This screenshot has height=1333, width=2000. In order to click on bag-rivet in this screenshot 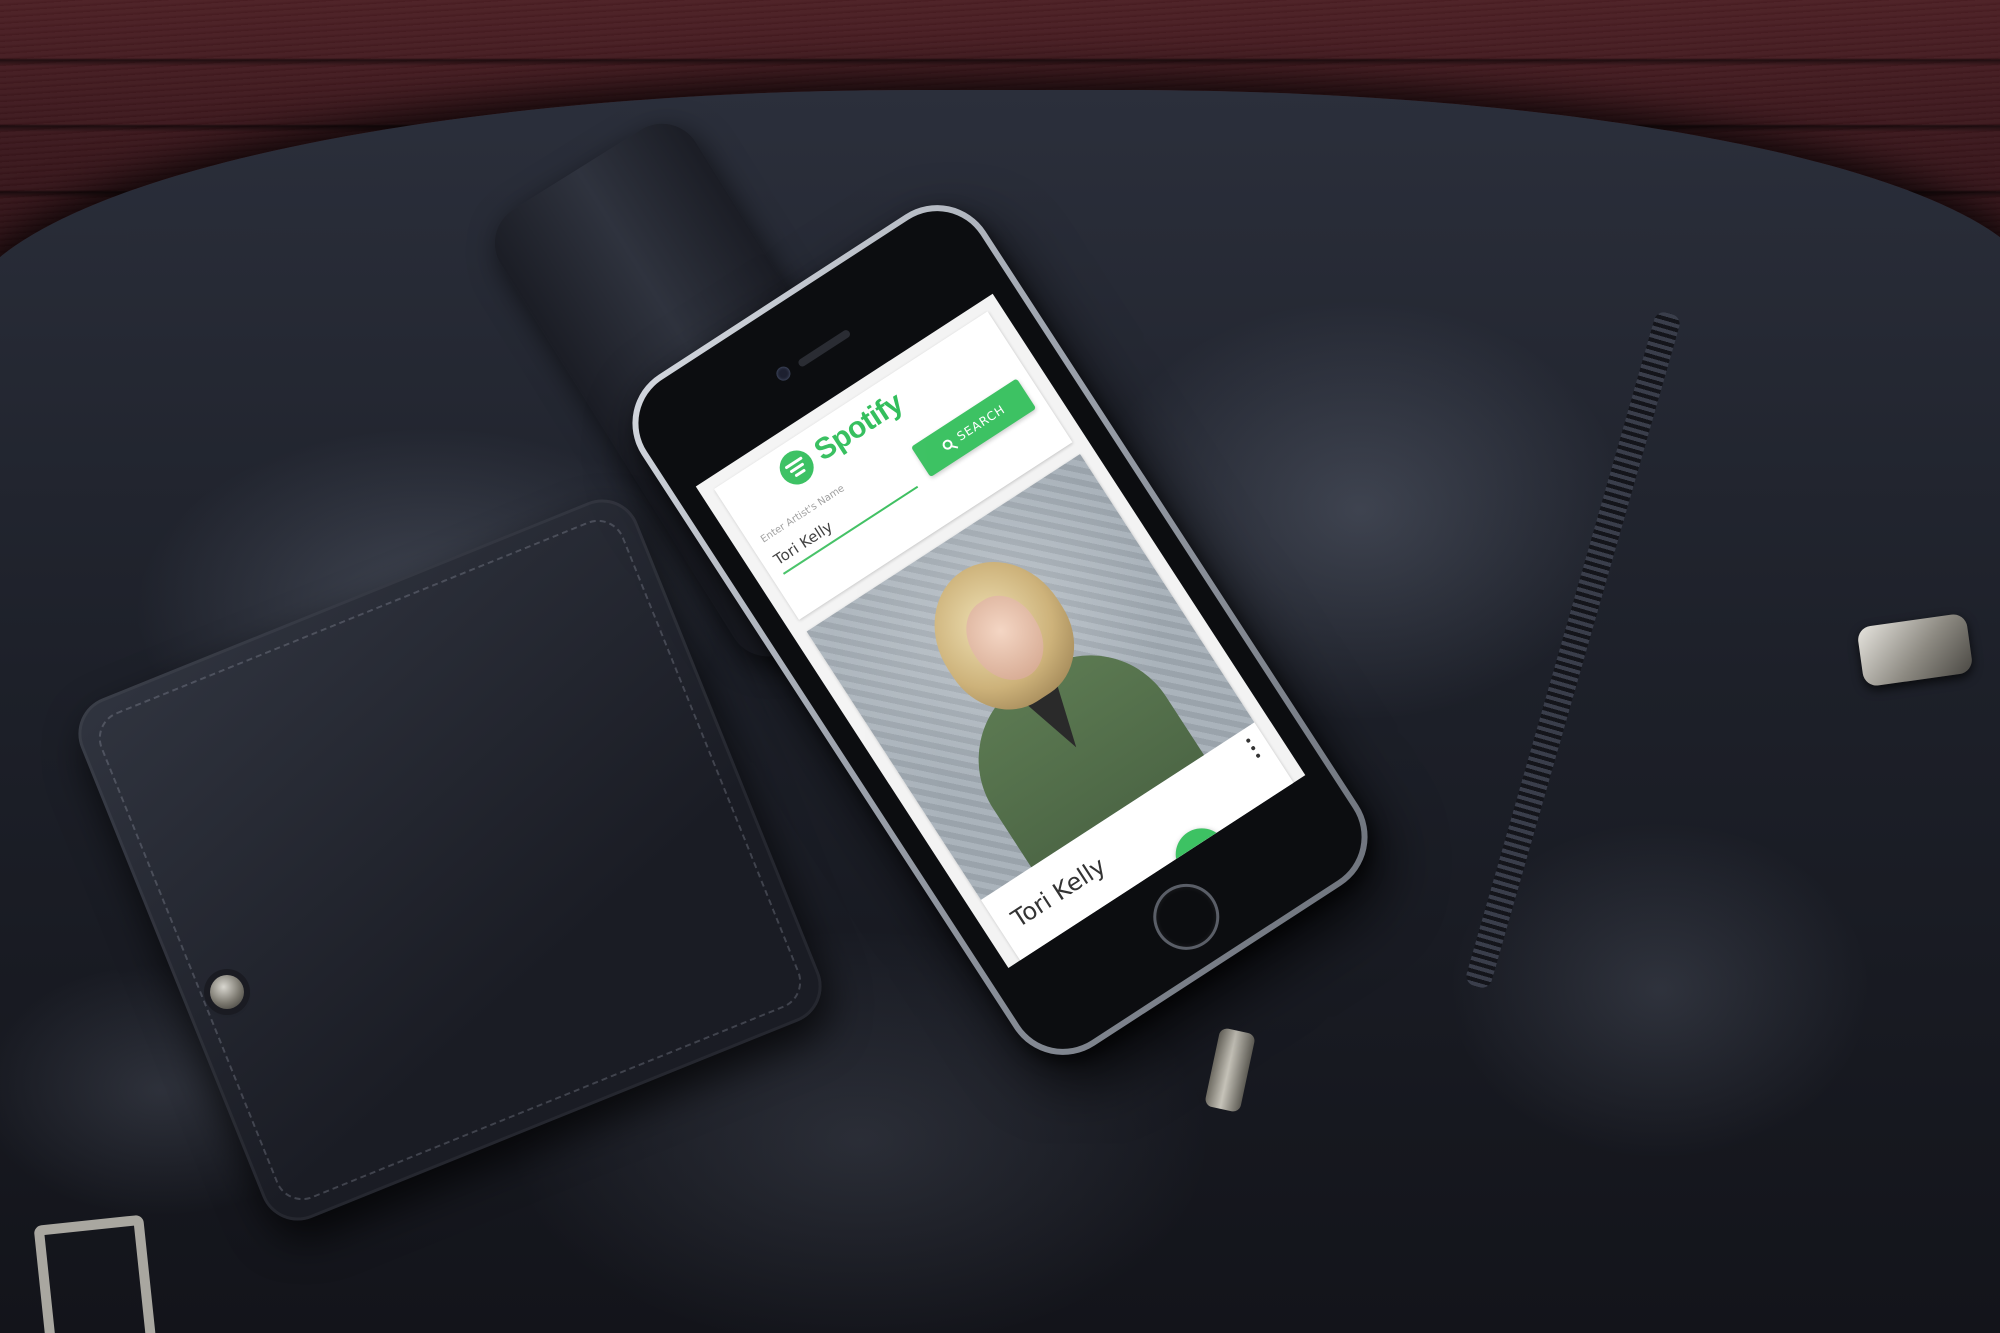, I will do `click(227, 992)`.